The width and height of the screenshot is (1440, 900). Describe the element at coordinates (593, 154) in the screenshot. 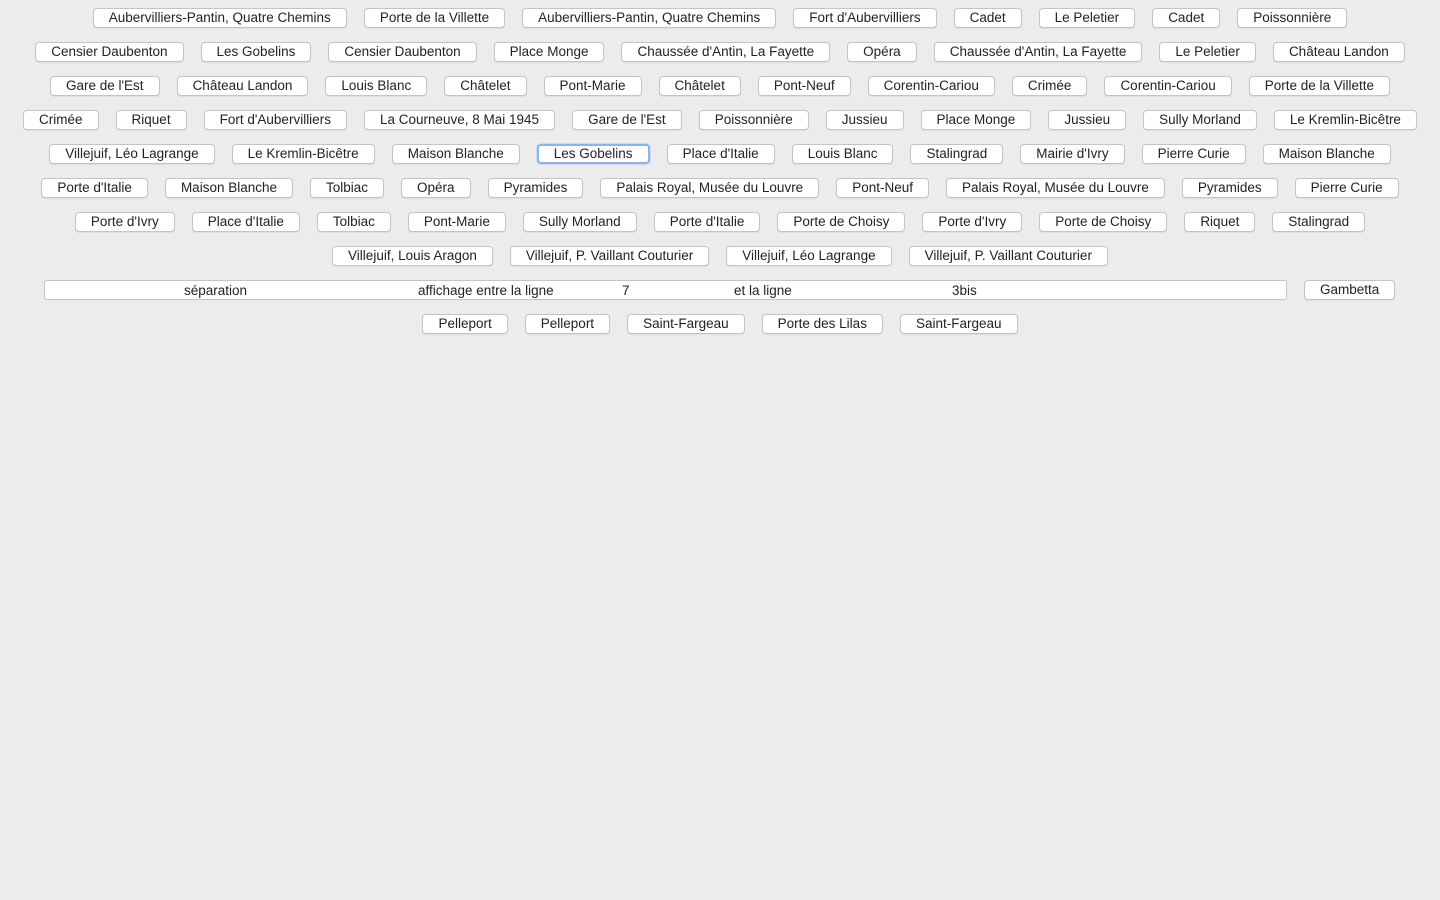

I see `station-button-focused: Les Gobelins` at that location.